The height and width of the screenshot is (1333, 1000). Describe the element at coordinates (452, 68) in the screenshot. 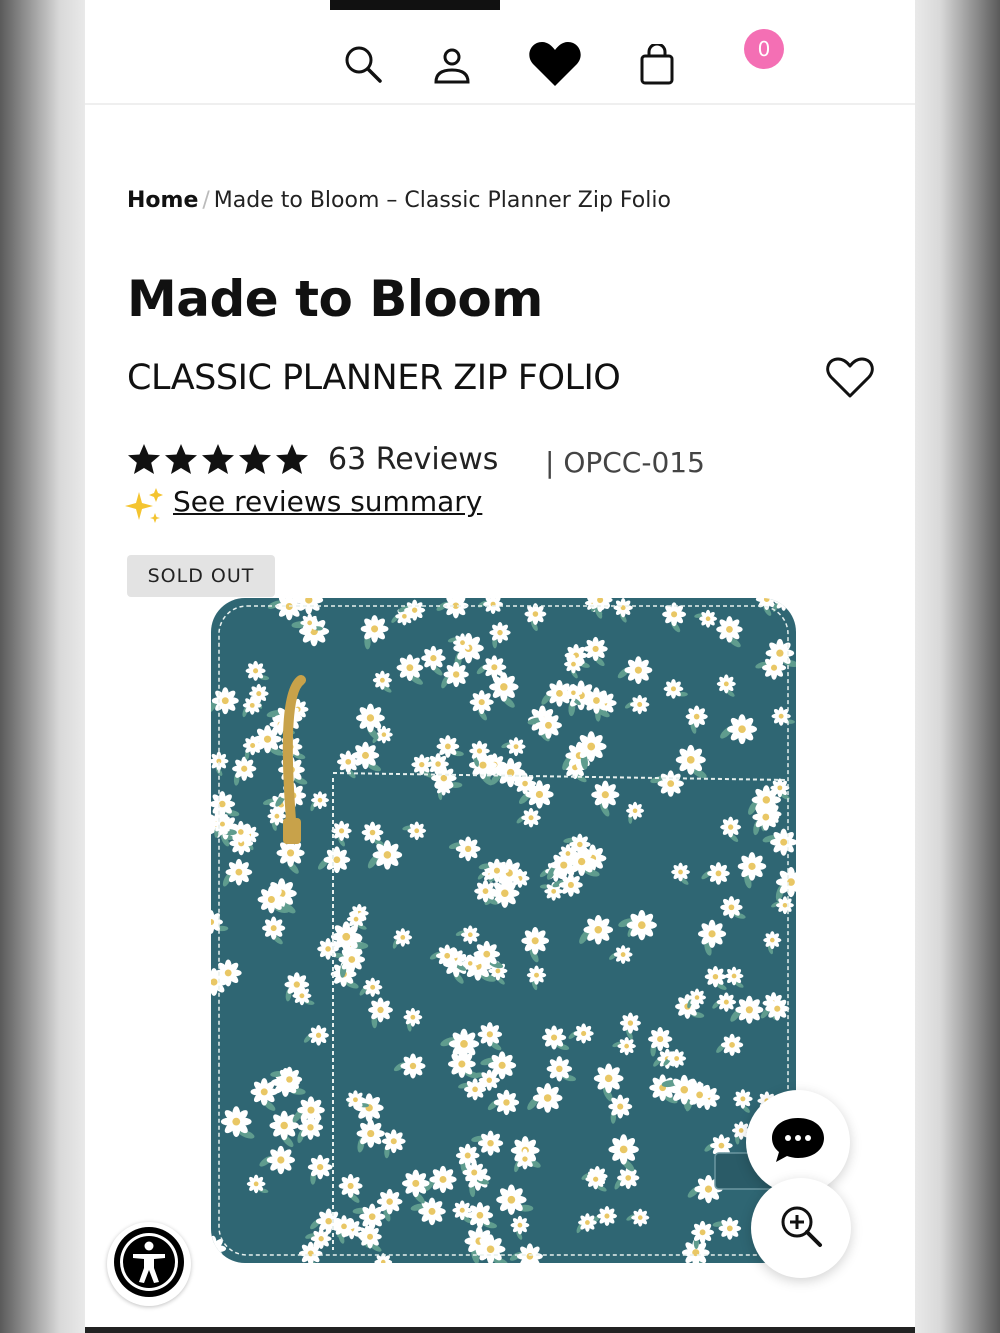

I see `account-icon` at that location.